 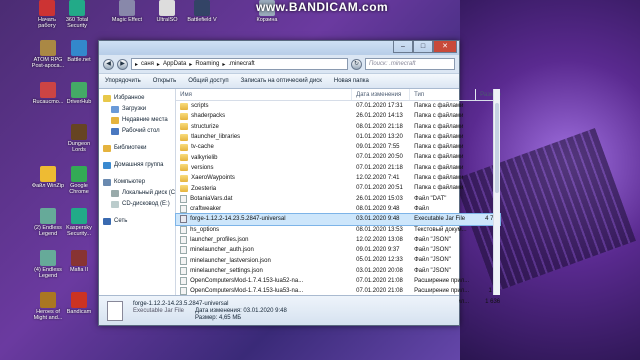 I want to click on file-row: Zoesteria 07.01.2020 20:51 Папка с файлами, so click(x=338, y=188).